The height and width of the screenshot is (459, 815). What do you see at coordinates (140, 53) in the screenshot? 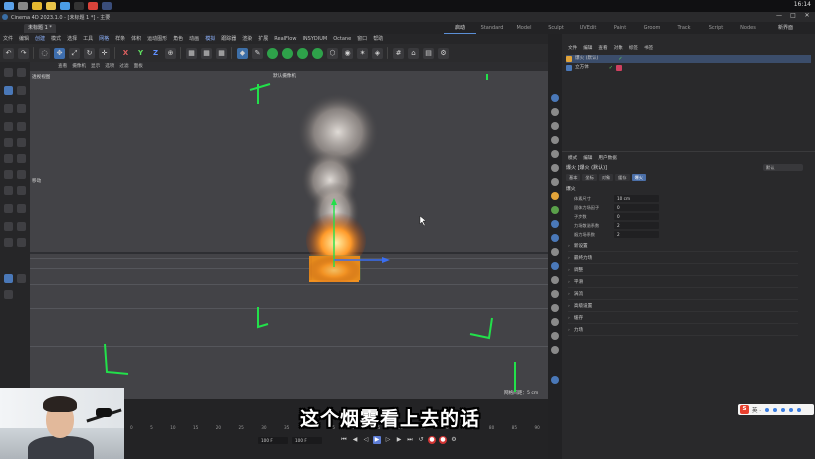
I see `axis-y-lock-button: Y` at bounding box center [140, 53].